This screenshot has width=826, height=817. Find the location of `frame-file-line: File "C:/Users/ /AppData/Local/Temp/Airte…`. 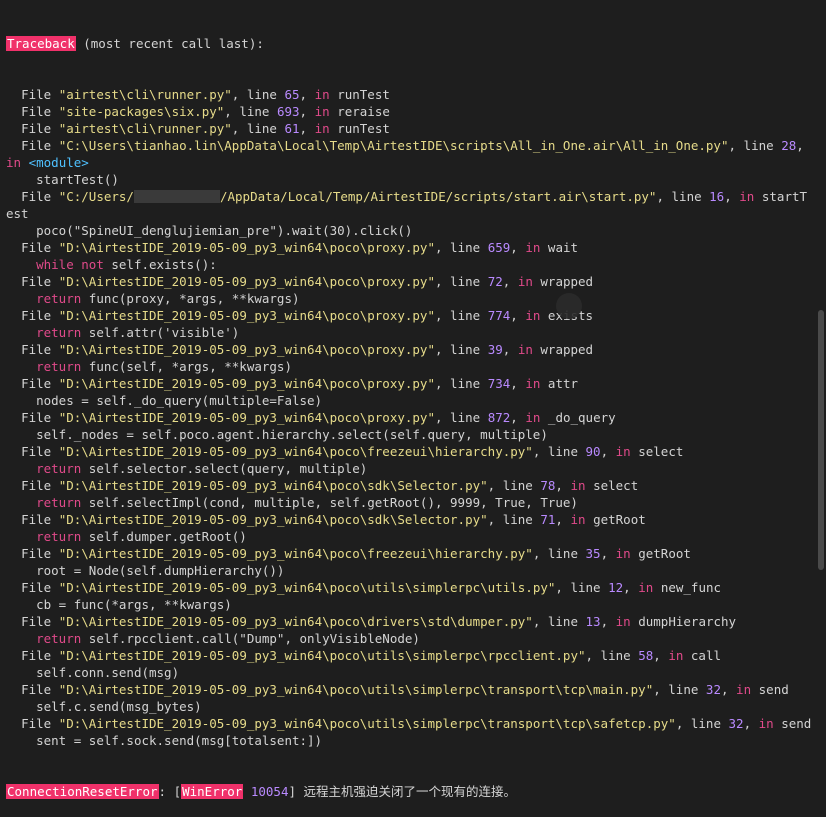

frame-file-line: File "C:/Users/ /AppData/Local/Temp/Airte… is located at coordinates (409, 205).